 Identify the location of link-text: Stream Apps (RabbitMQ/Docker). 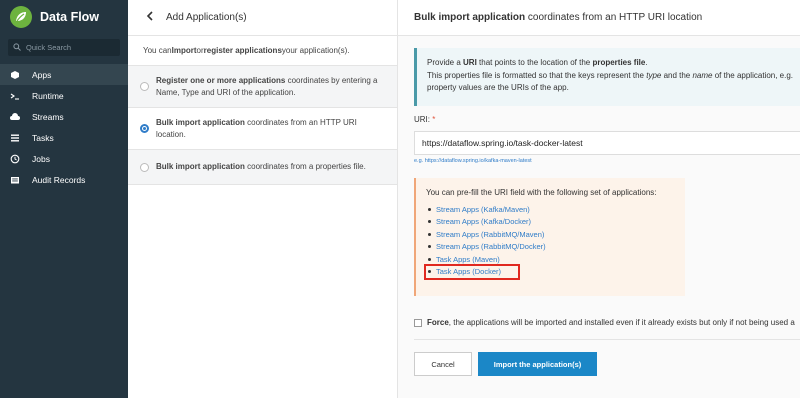
(491, 247).